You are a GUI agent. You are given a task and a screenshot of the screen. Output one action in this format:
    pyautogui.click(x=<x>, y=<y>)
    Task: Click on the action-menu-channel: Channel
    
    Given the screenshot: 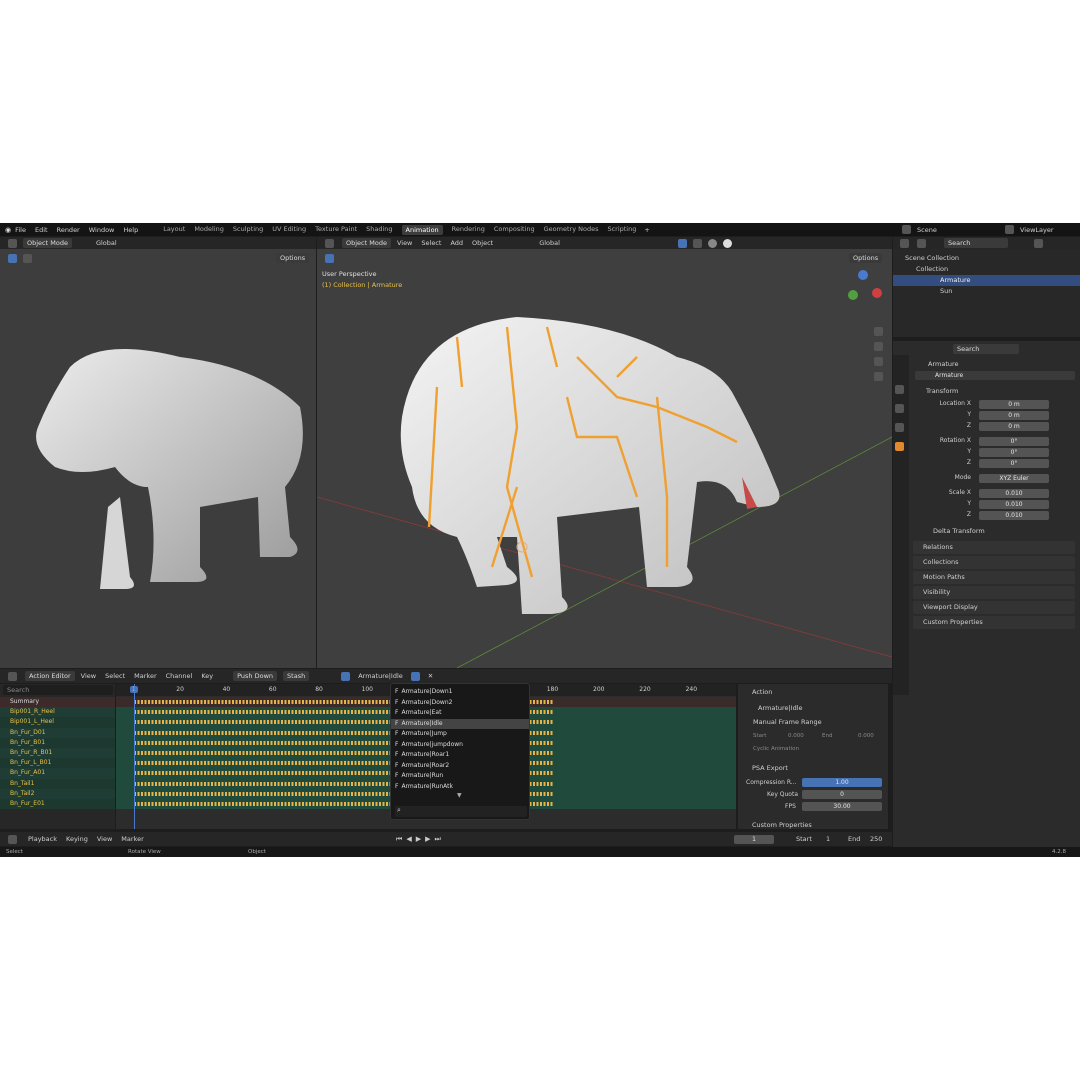 What is the action you would take?
    pyautogui.click(x=179, y=676)
    